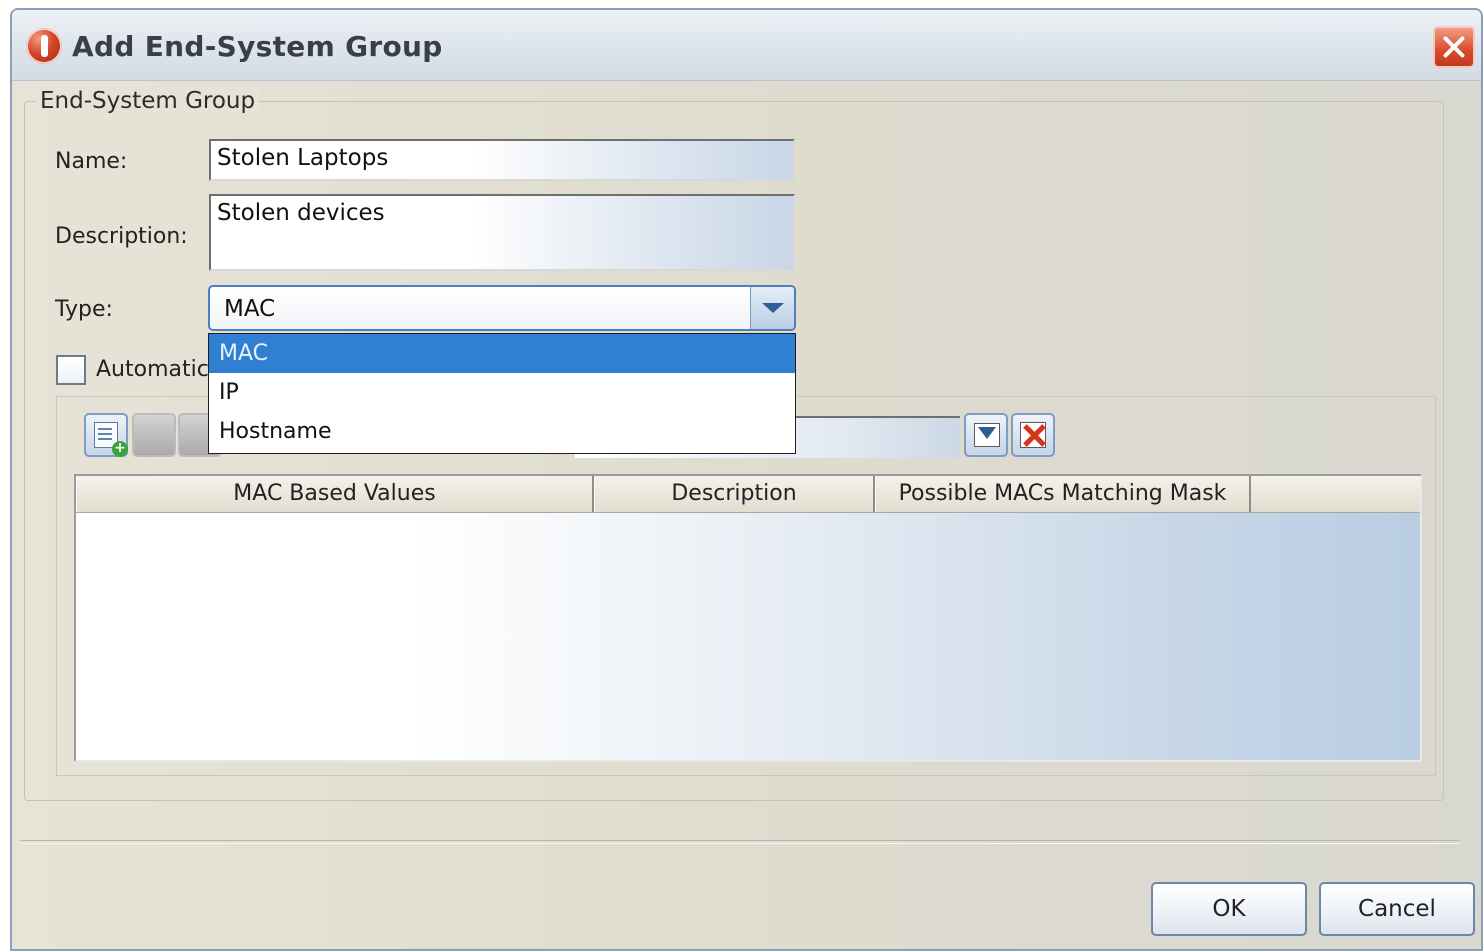 Image resolution: width=1483 pixels, height=951 pixels. I want to click on footer-separator, so click(740, 842).